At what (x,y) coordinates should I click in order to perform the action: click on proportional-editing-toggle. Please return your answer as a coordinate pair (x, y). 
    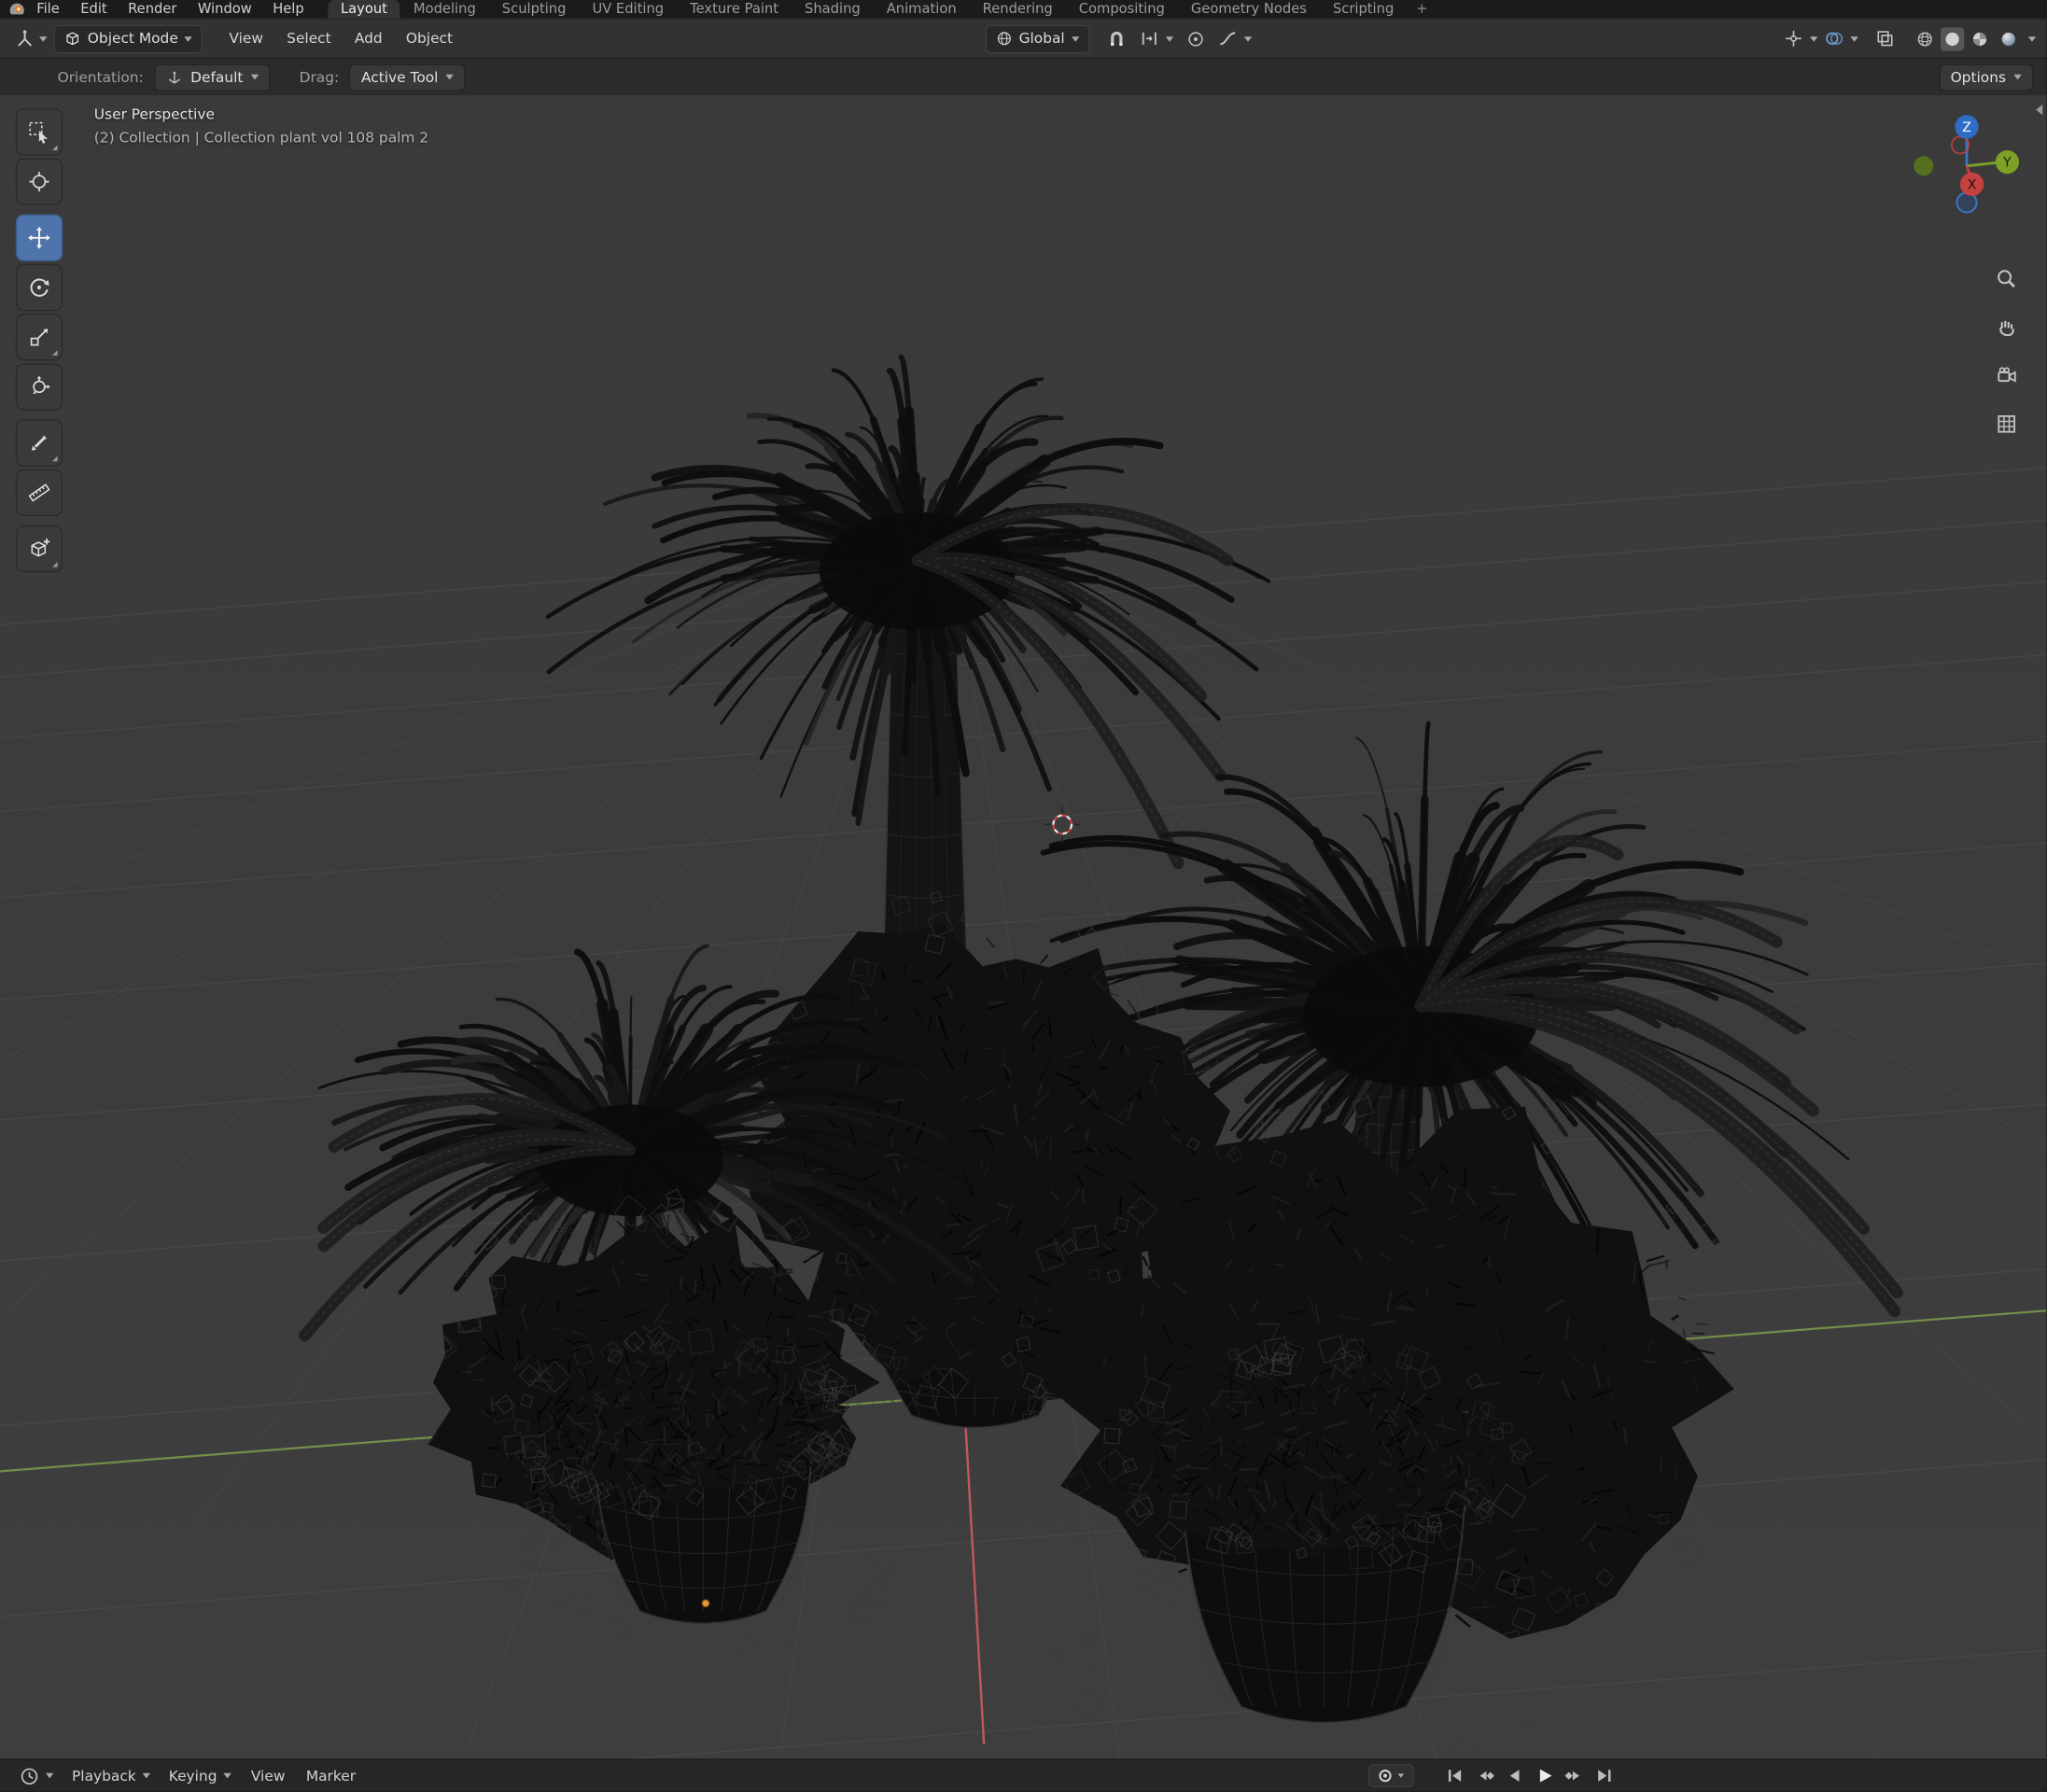
    Looking at the image, I should click on (1196, 38).